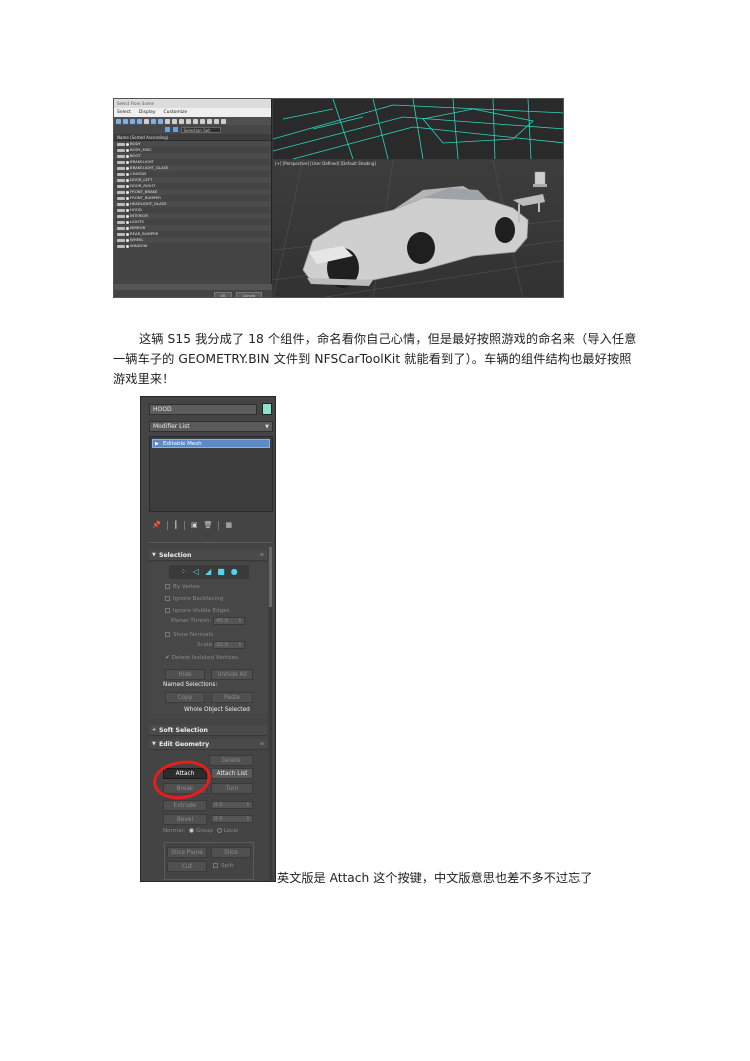 Image resolution: width=750 pixels, height=1061 pixels. What do you see at coordinates (232, 819) in the screenshot?
I see `bevel-spinner: 0.0 ⇕` at bounding box center [232, 819].